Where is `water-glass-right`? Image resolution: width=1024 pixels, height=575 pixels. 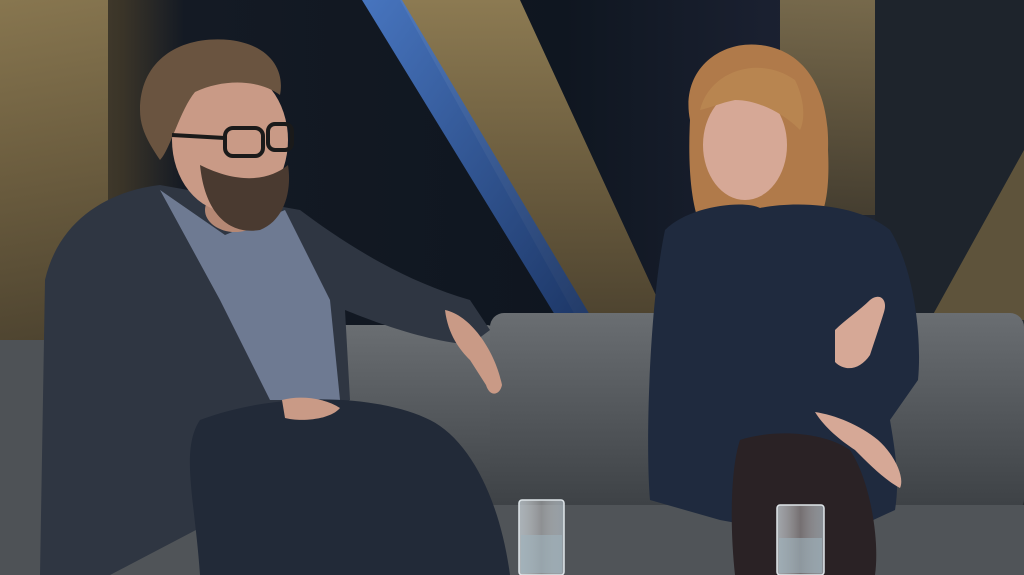
water-glass-right is located at coordinates (800, 539).